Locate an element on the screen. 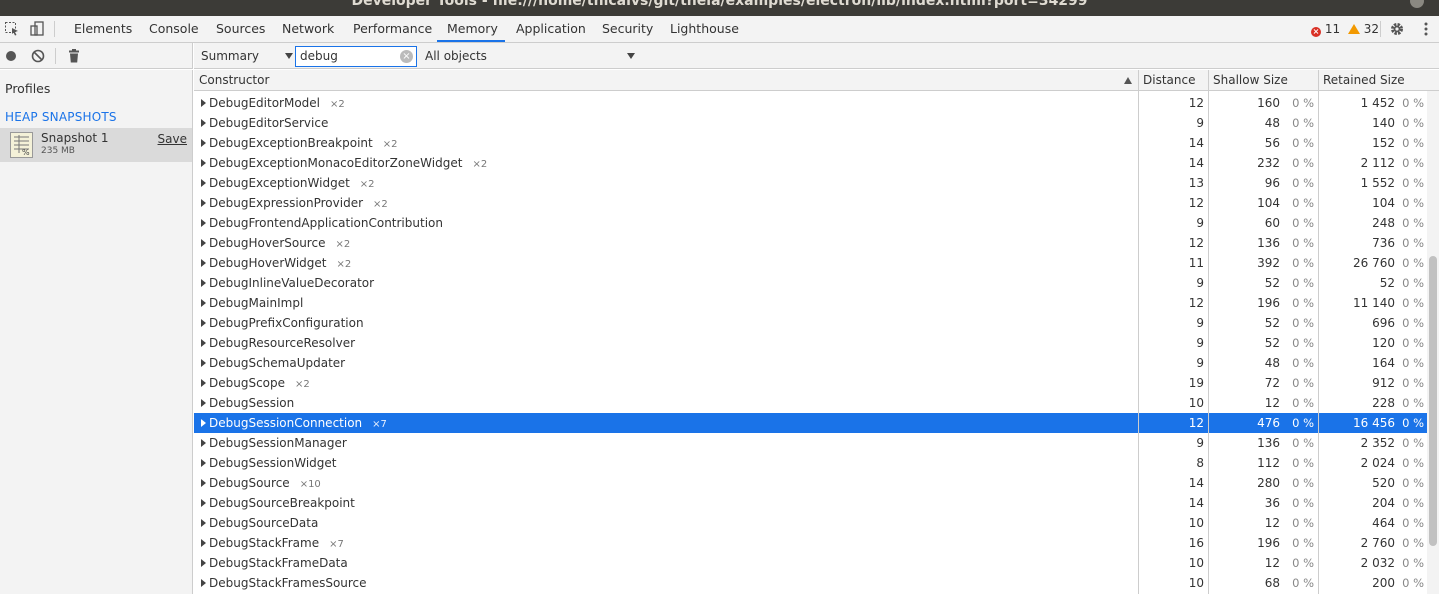 The image size is (1439, 594). column-header-shallow-size: Shallow Size is located at coordinates (1263, 80).